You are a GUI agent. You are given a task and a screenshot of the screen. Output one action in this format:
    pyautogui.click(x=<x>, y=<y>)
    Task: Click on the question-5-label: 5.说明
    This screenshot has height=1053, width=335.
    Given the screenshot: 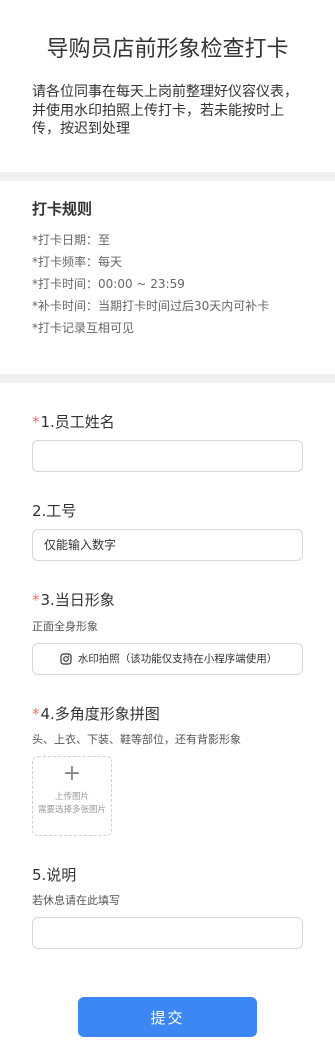 What is the action you would take?
    pyautogui.click(x=54, y=875)
    